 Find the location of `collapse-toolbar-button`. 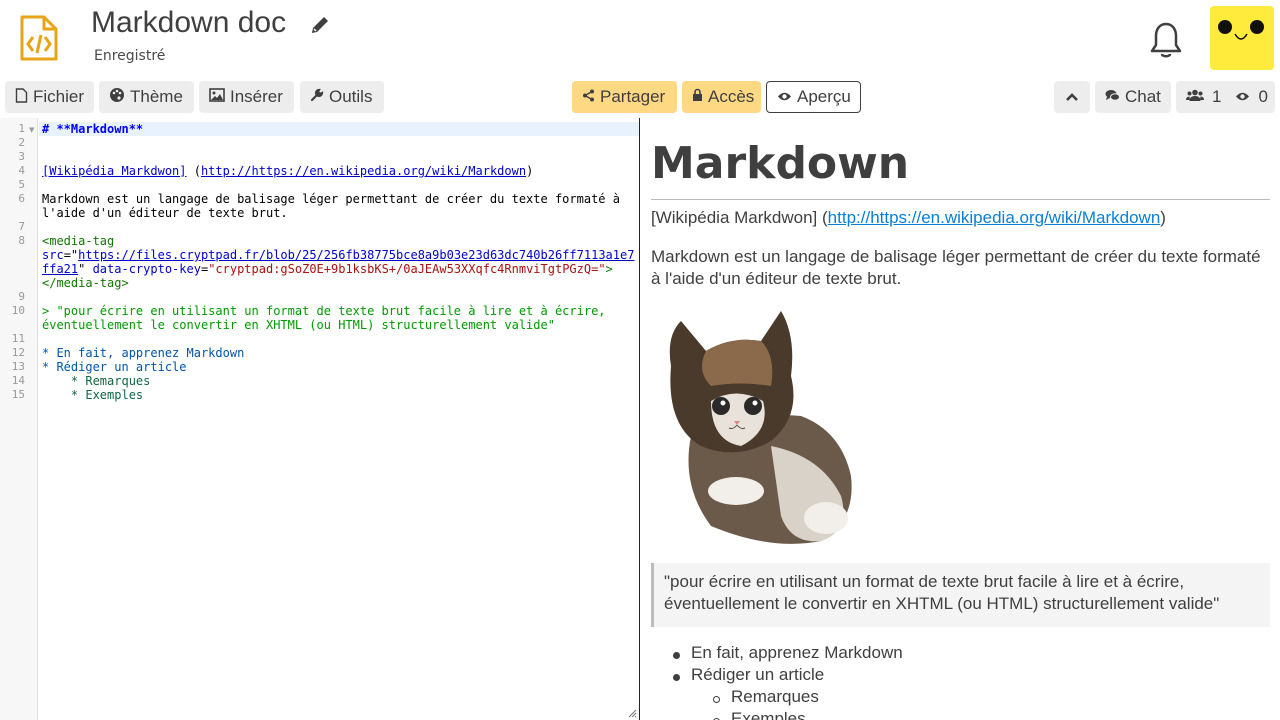

collapse-toolbar-button is located at coordinates (1072, 97).